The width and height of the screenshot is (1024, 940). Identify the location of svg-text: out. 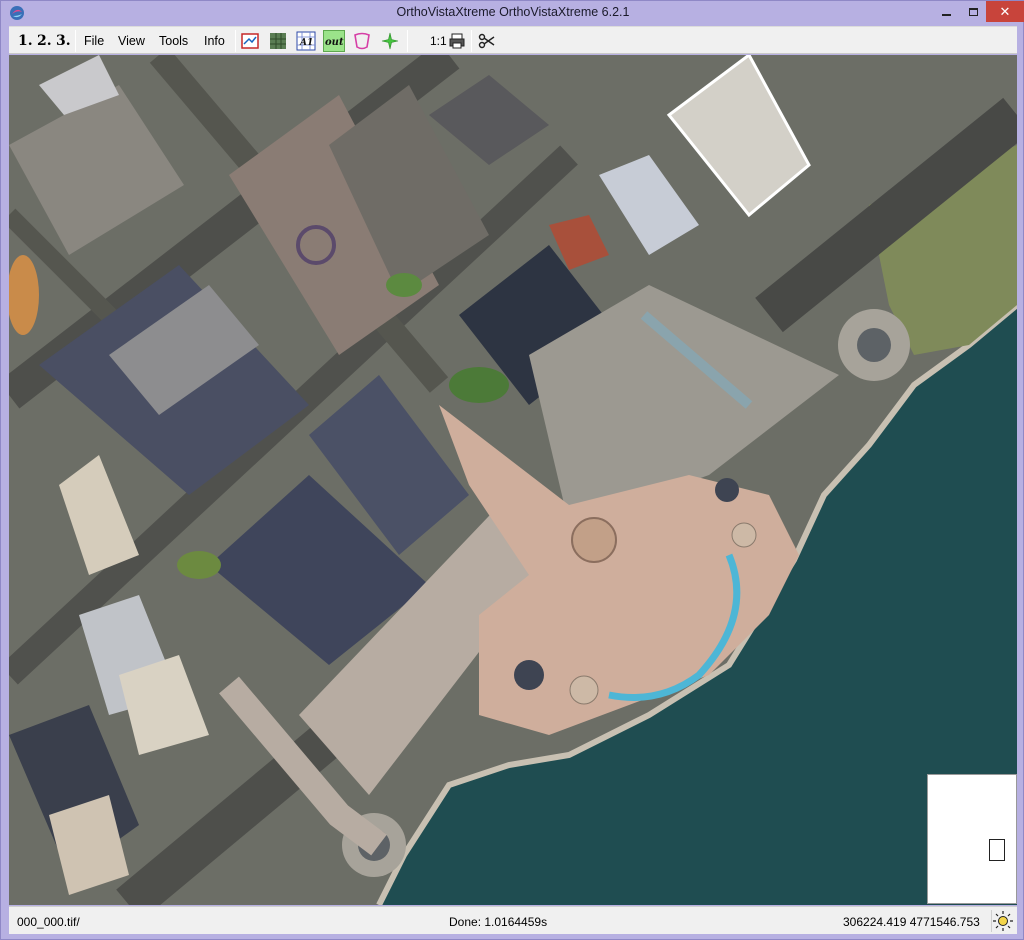
(334, 42).